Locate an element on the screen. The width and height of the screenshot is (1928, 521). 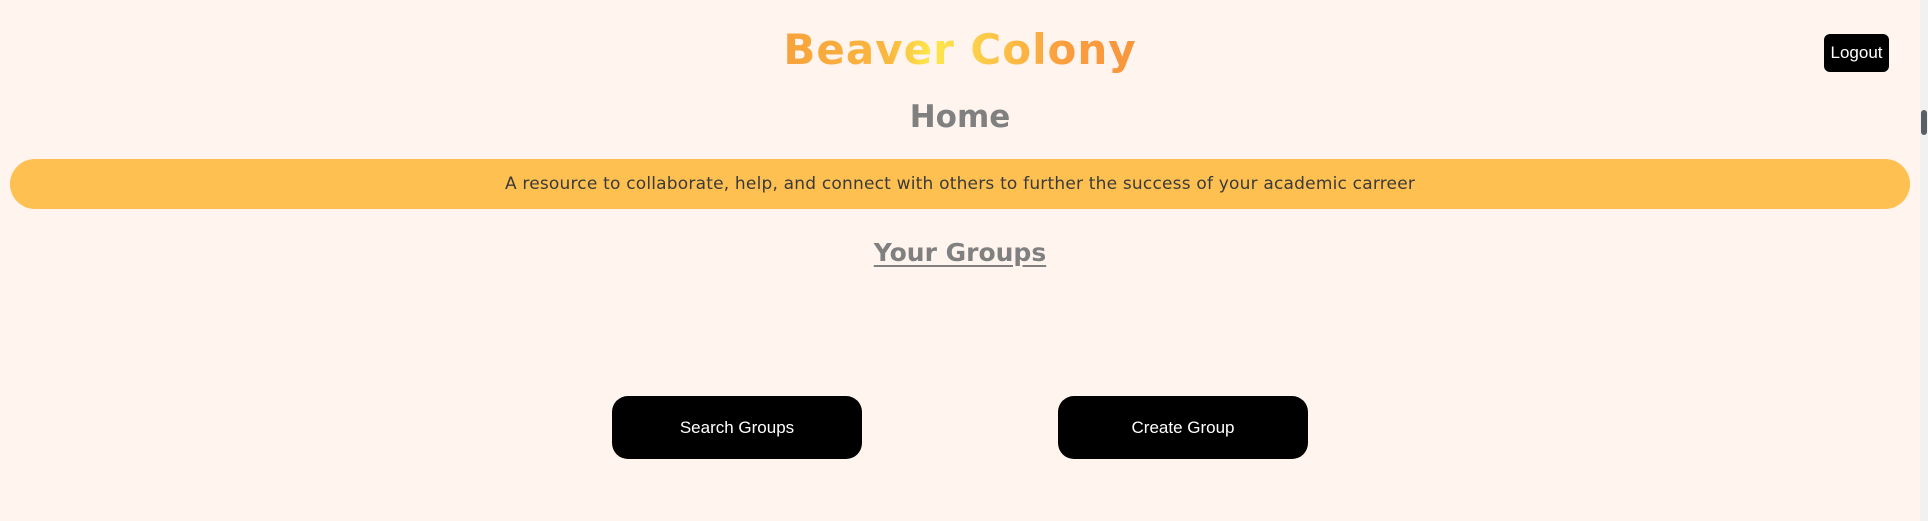
logout-button: Logout is located at coordinates (1856, 53).